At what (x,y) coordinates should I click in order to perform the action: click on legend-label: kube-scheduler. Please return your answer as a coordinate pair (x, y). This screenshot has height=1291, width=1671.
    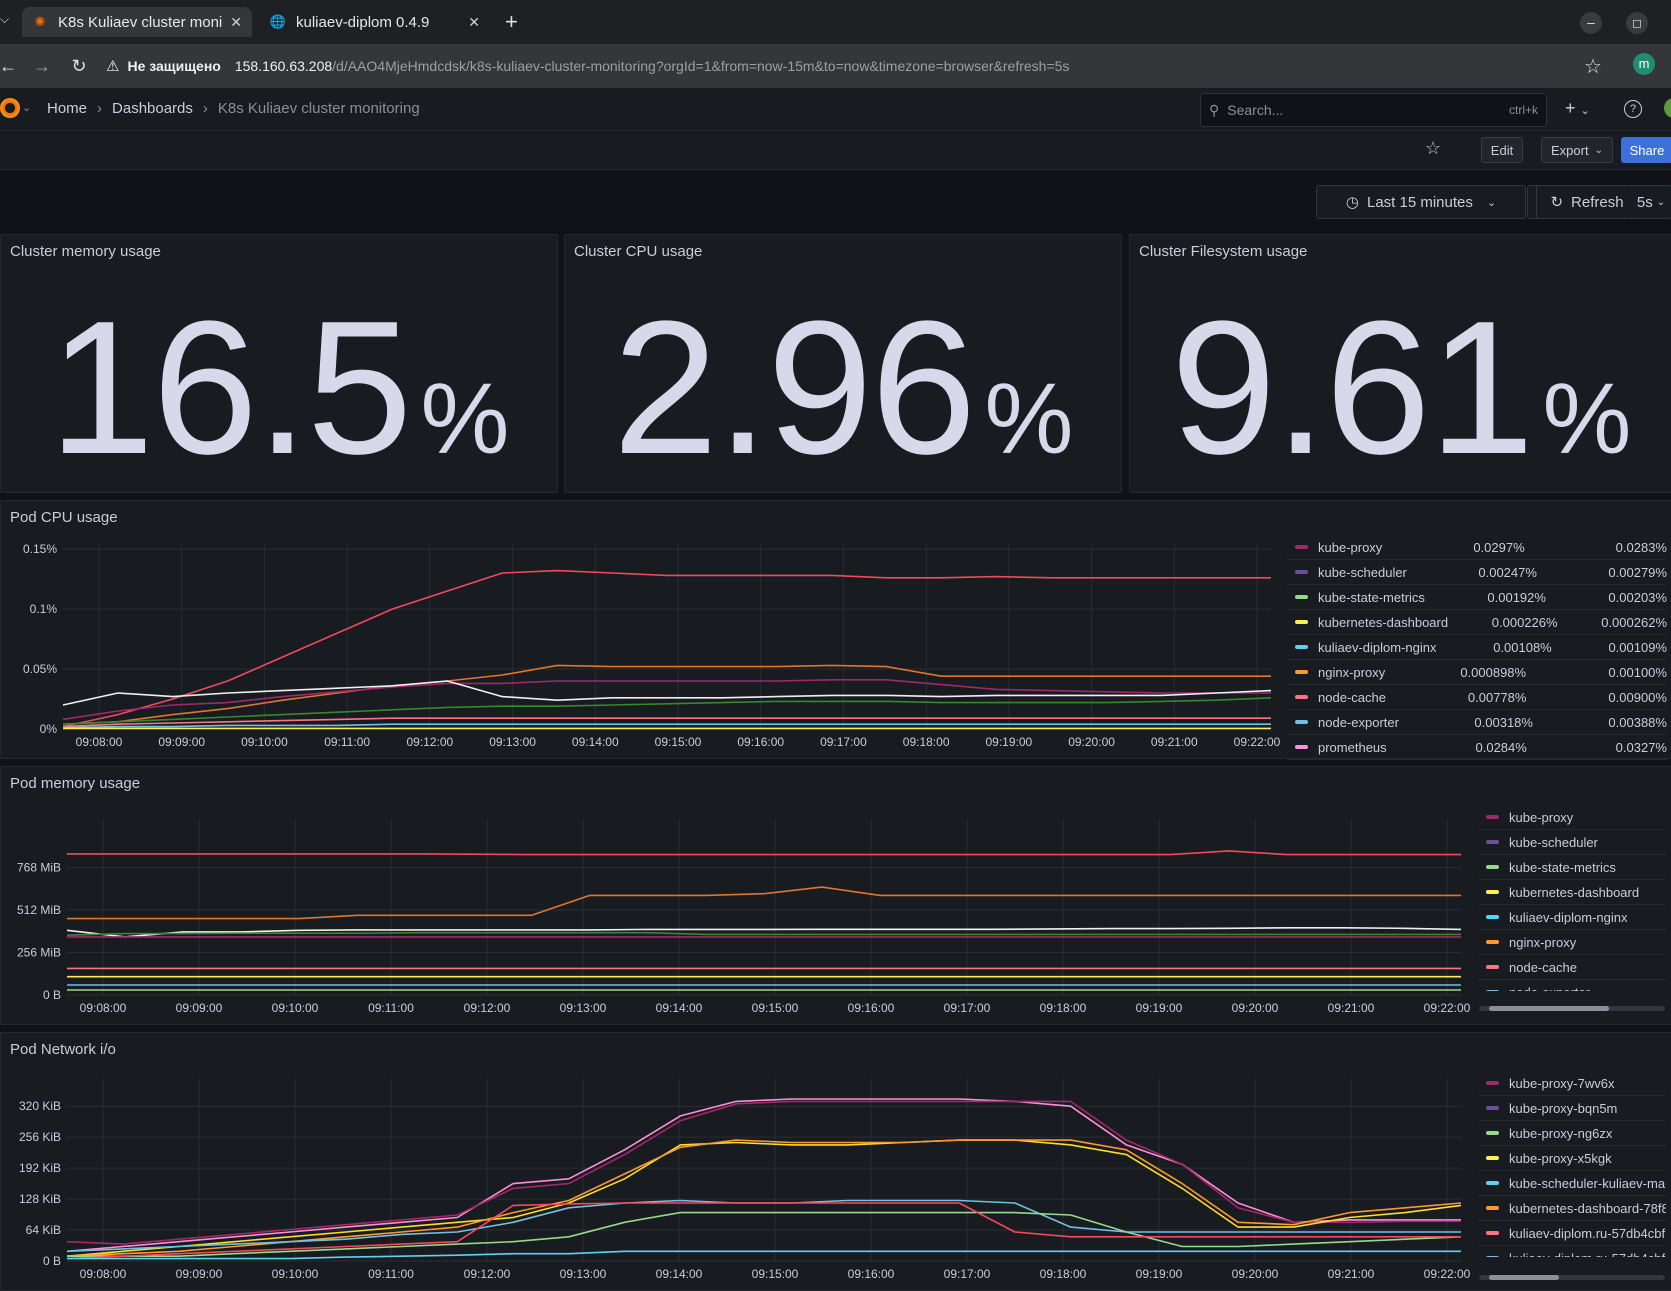
    Looking at the image, I should click on (1553, 842).